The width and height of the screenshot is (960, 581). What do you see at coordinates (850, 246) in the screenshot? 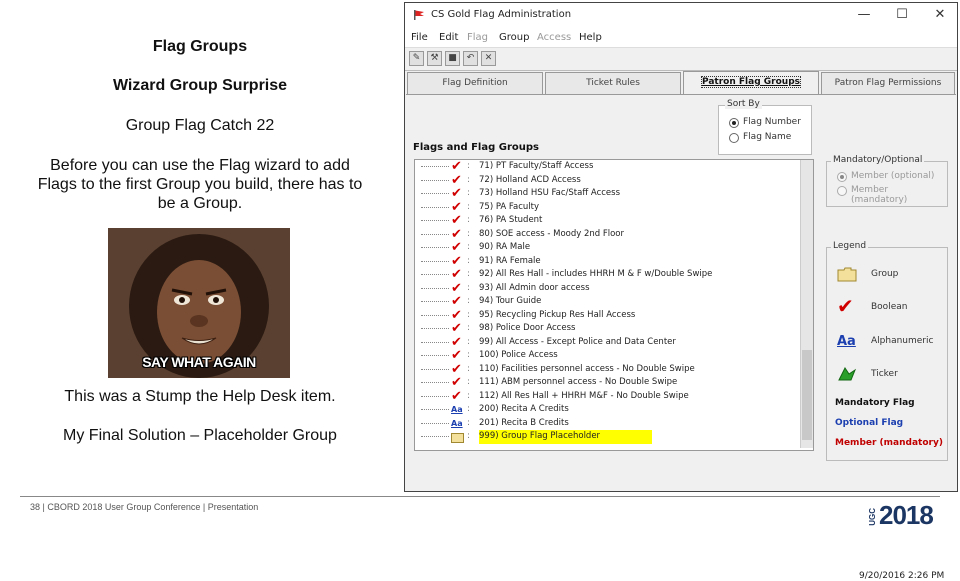
I see `legend-label: Legend` at bounding box center [850, 246].